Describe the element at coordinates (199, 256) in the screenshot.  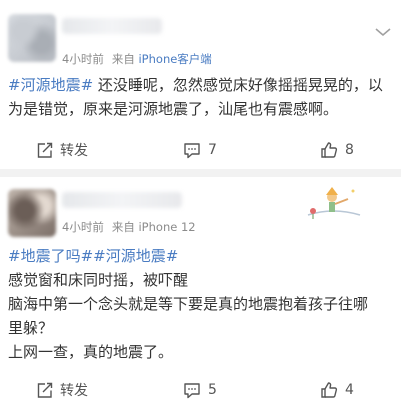
I see `post-text-line: #地震了吗##河源地震#` at that location.